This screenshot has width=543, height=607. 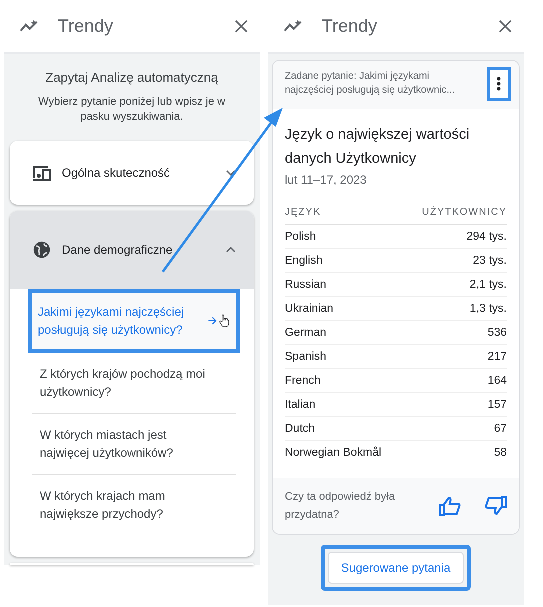 What do you see at coordinates (134, 444) in the screenshot?
I see `question-item: W których miastach jest najwięcej użytkowników?` at bounding box center [134, 444].